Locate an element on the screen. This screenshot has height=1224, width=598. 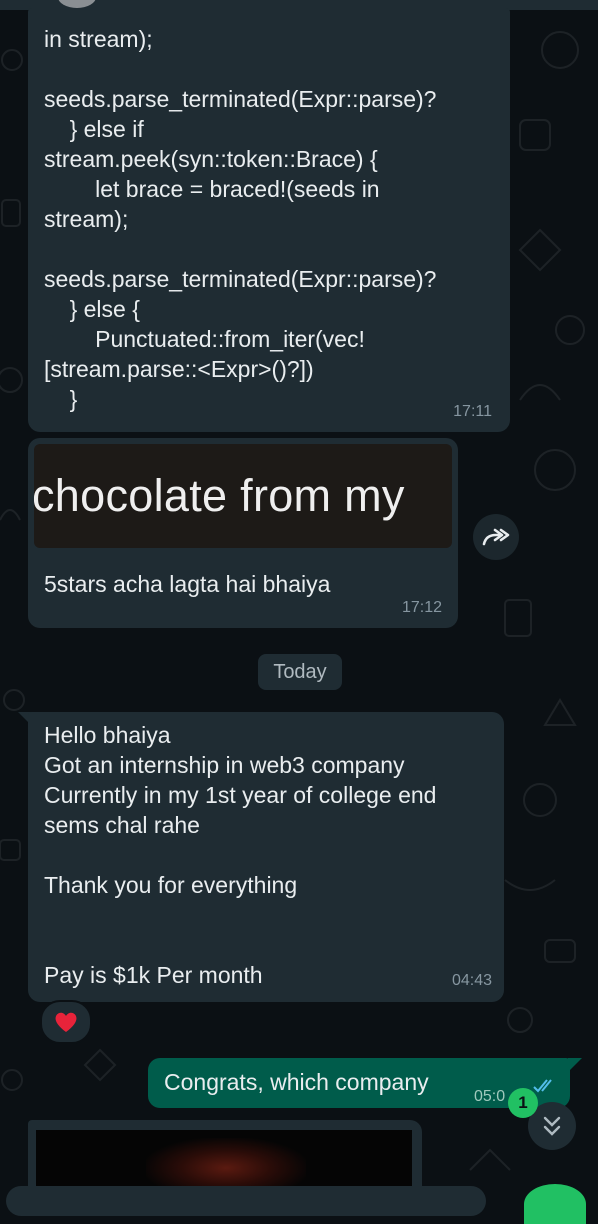
message-time: 04:43 is located at coordinates (471, 980).